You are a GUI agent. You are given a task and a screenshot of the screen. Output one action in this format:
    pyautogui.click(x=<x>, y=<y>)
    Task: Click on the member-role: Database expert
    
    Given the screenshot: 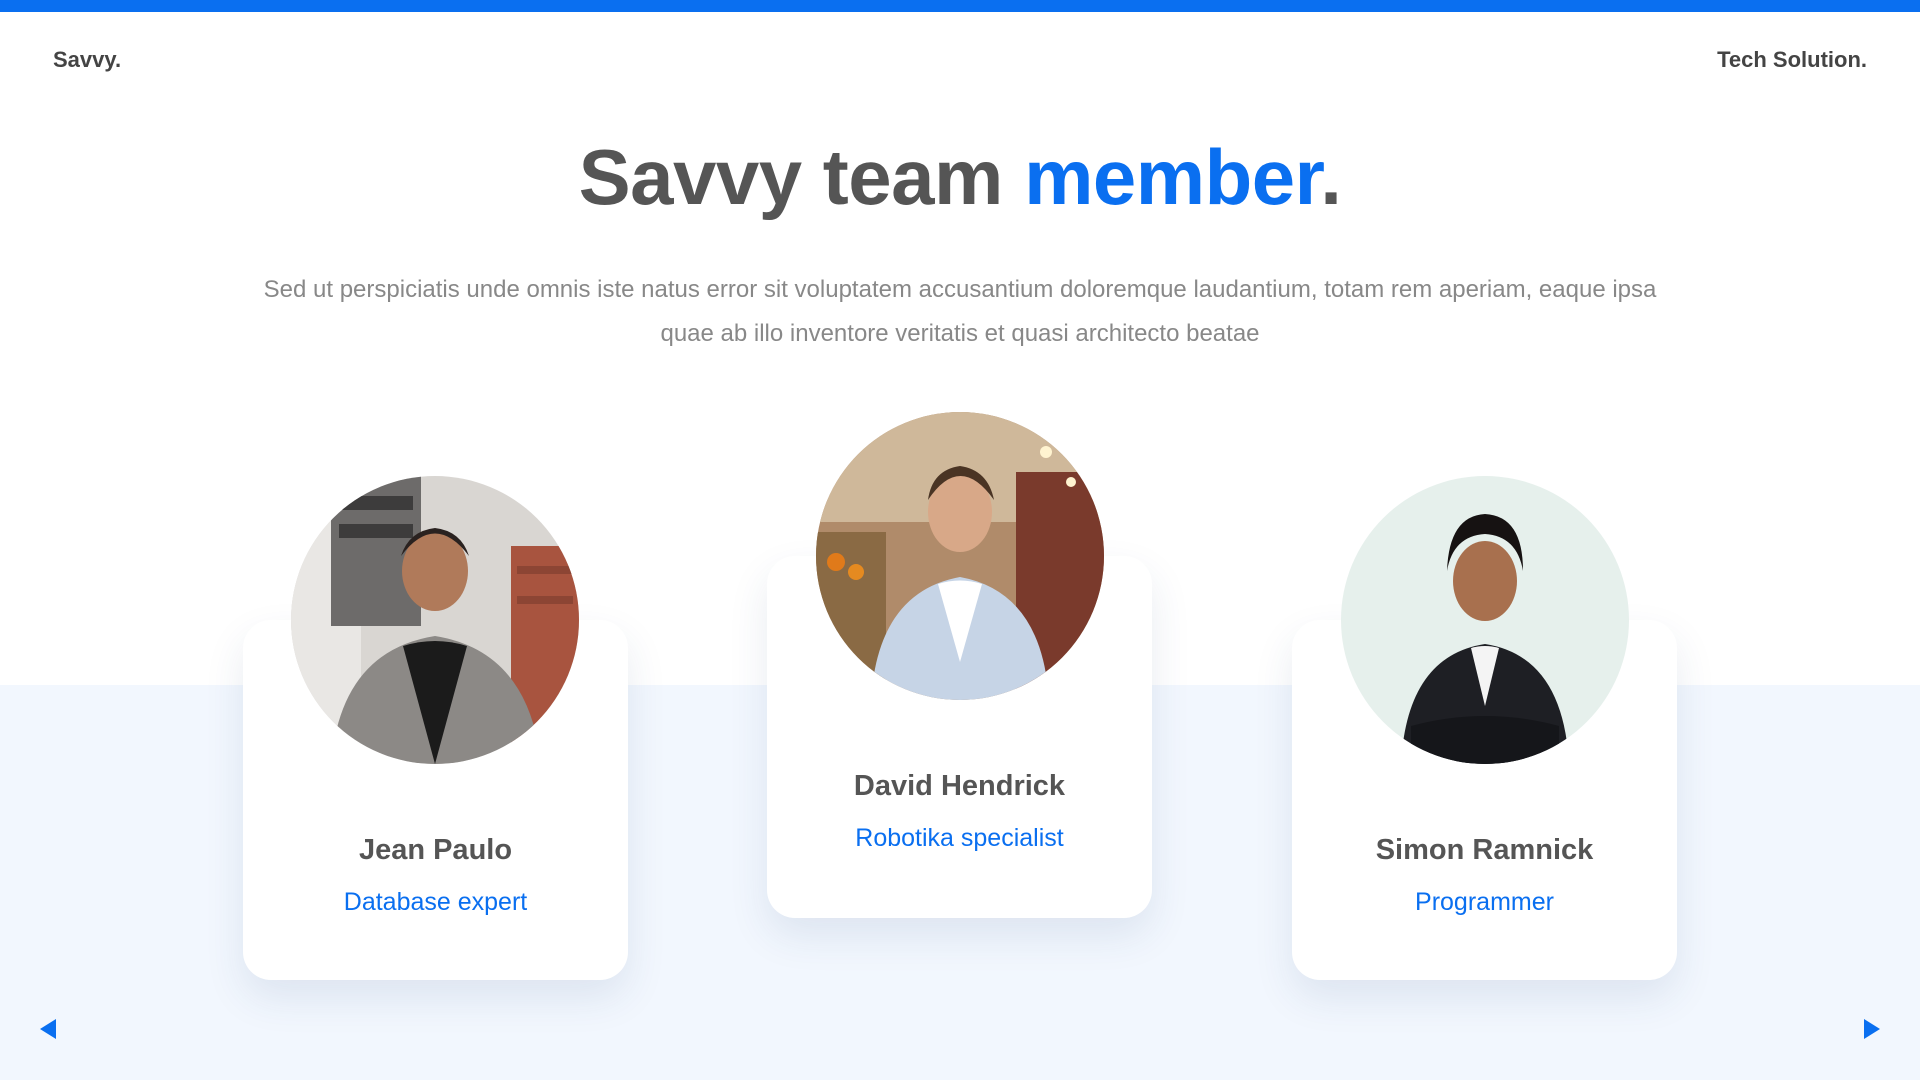 What is the action you would take?
    pyautogui.click(x=435, y=902)
    